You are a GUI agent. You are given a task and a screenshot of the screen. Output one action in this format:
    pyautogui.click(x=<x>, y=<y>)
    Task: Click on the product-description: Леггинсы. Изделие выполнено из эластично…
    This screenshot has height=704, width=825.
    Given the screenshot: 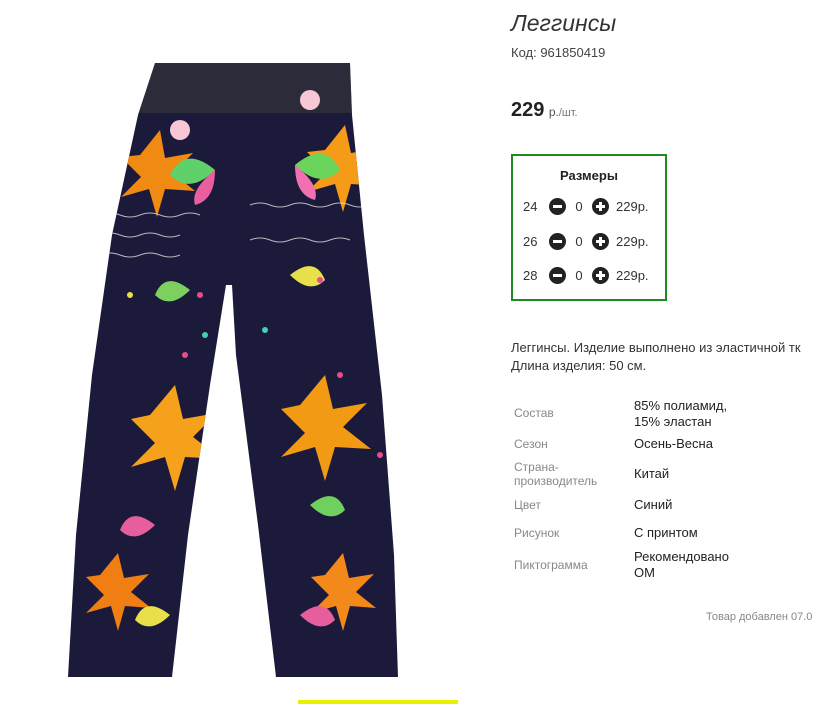 What is the action you would take?
    pyautogui.click(x=668, y=357)
    